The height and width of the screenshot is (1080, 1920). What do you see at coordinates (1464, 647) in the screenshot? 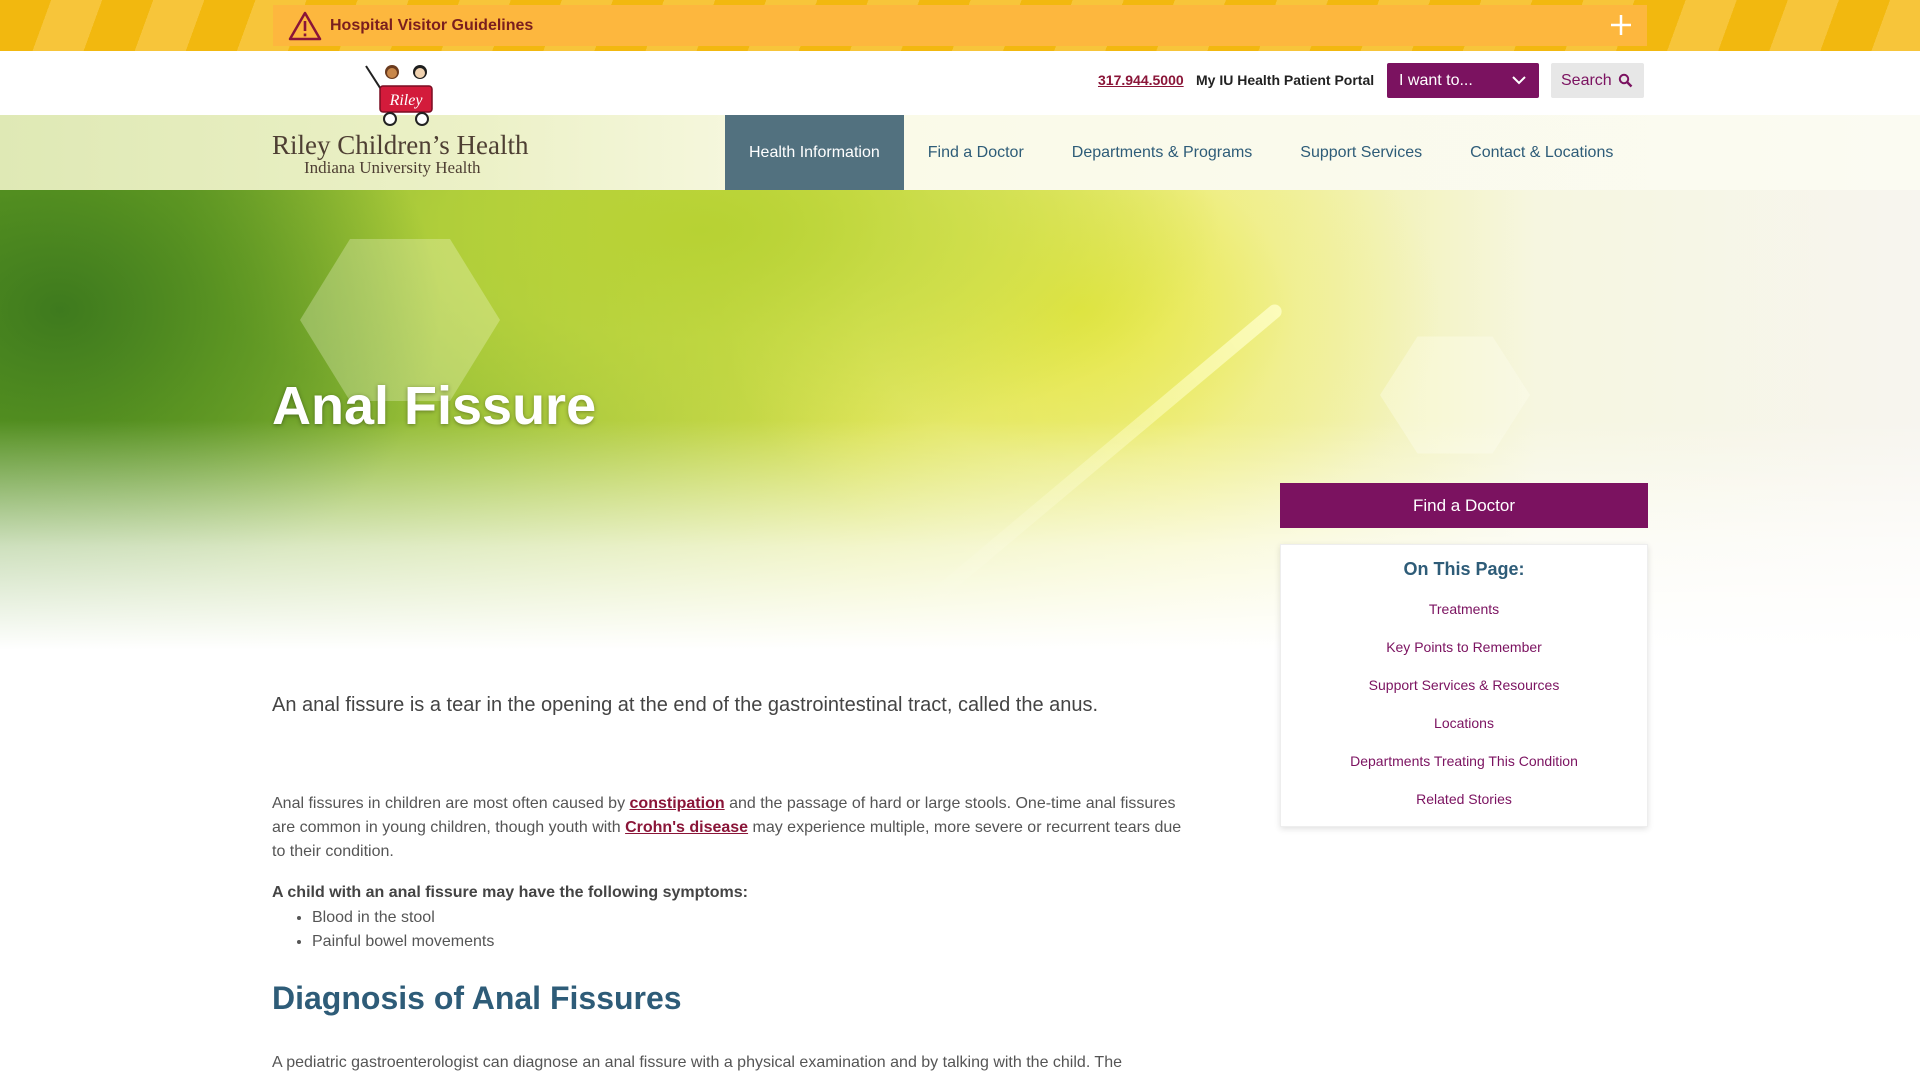
I see `otp-link-key-points: Key Points to Remember` at bounding box center [1464, 647].